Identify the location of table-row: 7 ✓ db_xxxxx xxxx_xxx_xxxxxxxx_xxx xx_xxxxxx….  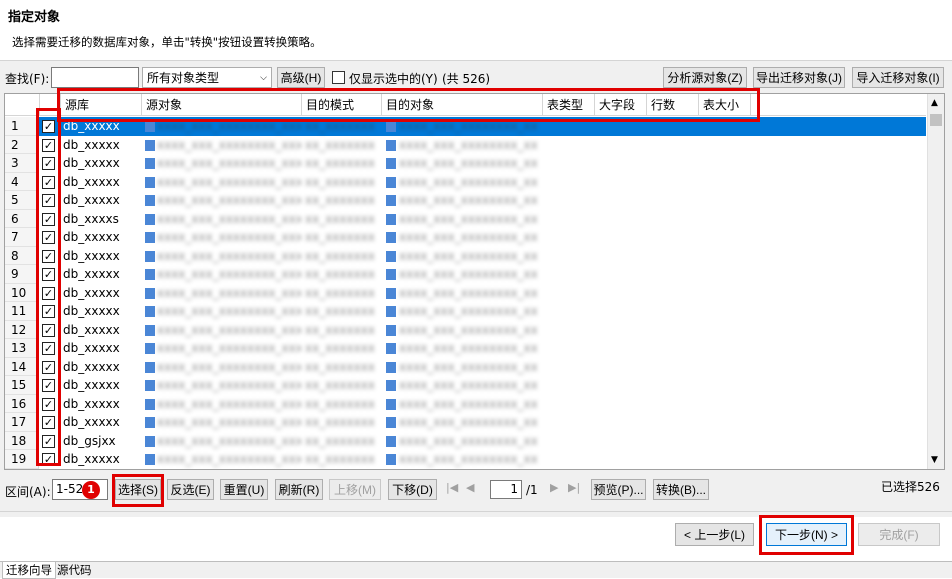
(465, 237).